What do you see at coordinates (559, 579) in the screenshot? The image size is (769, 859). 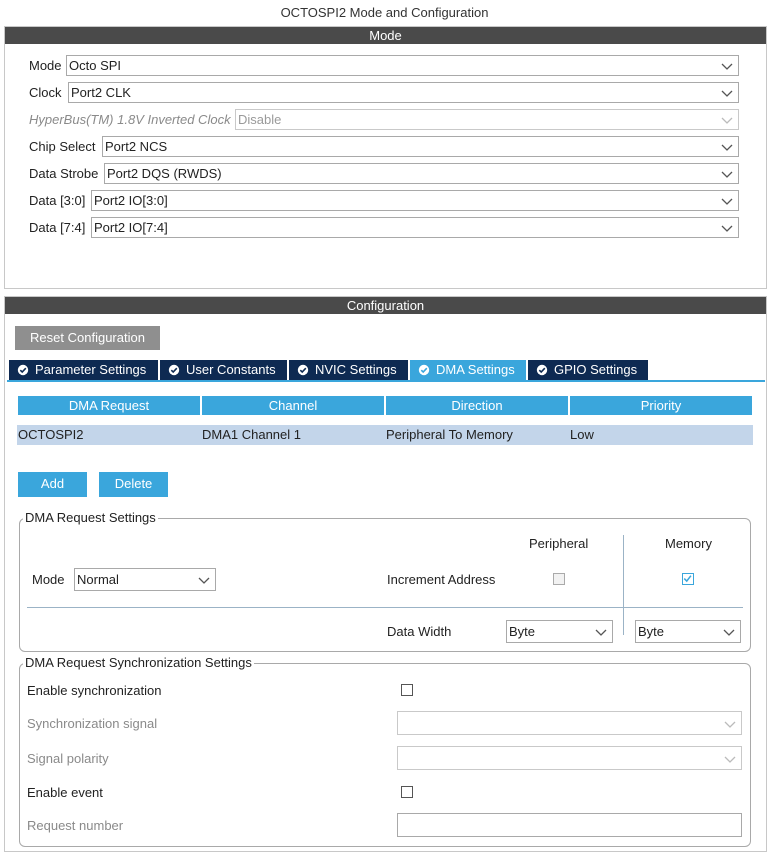 I see `peripheral-increment-checkbox` at bounding box center [559, 579].